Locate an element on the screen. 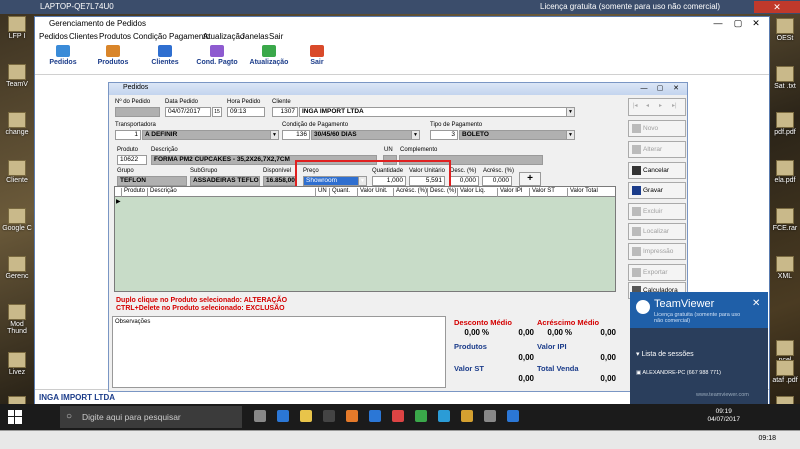  side-button: Cancelar is located at coordinates (657, 170).